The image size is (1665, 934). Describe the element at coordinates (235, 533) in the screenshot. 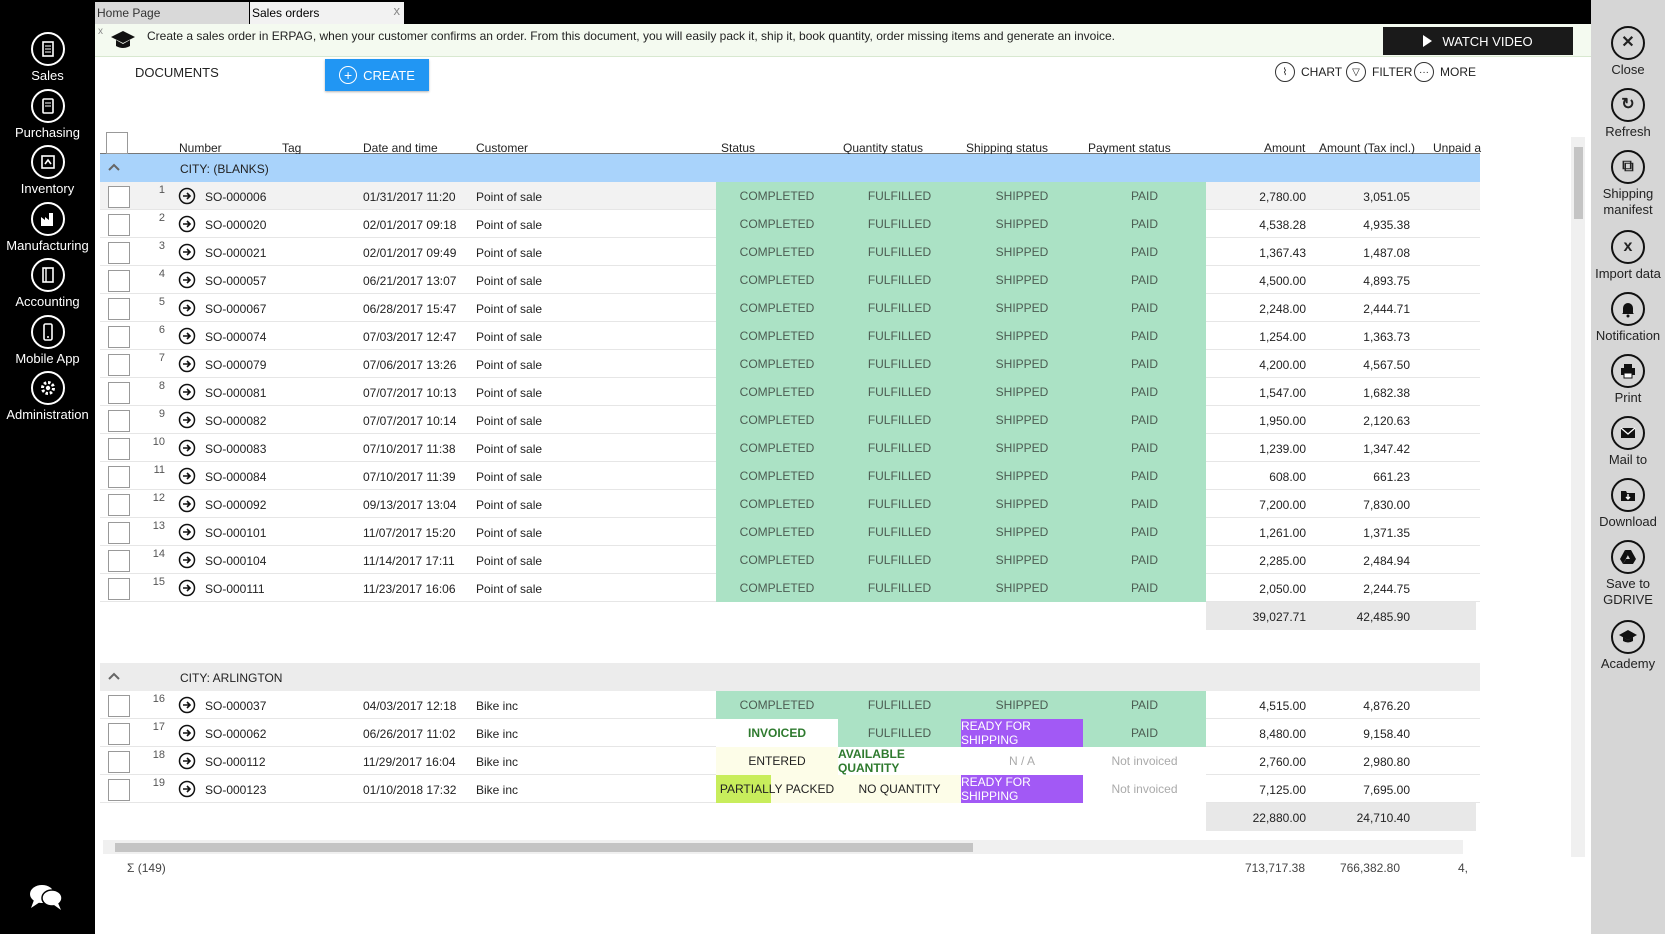

I see `order-number: SO-000101` at that location.